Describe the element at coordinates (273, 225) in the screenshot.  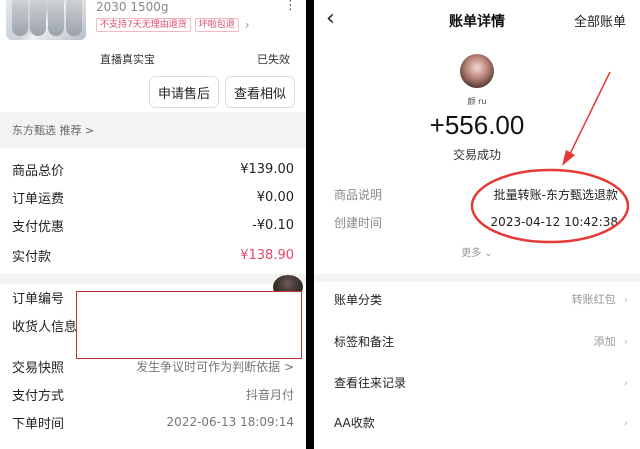
I see `summary-value: -¥0.10` at that location.